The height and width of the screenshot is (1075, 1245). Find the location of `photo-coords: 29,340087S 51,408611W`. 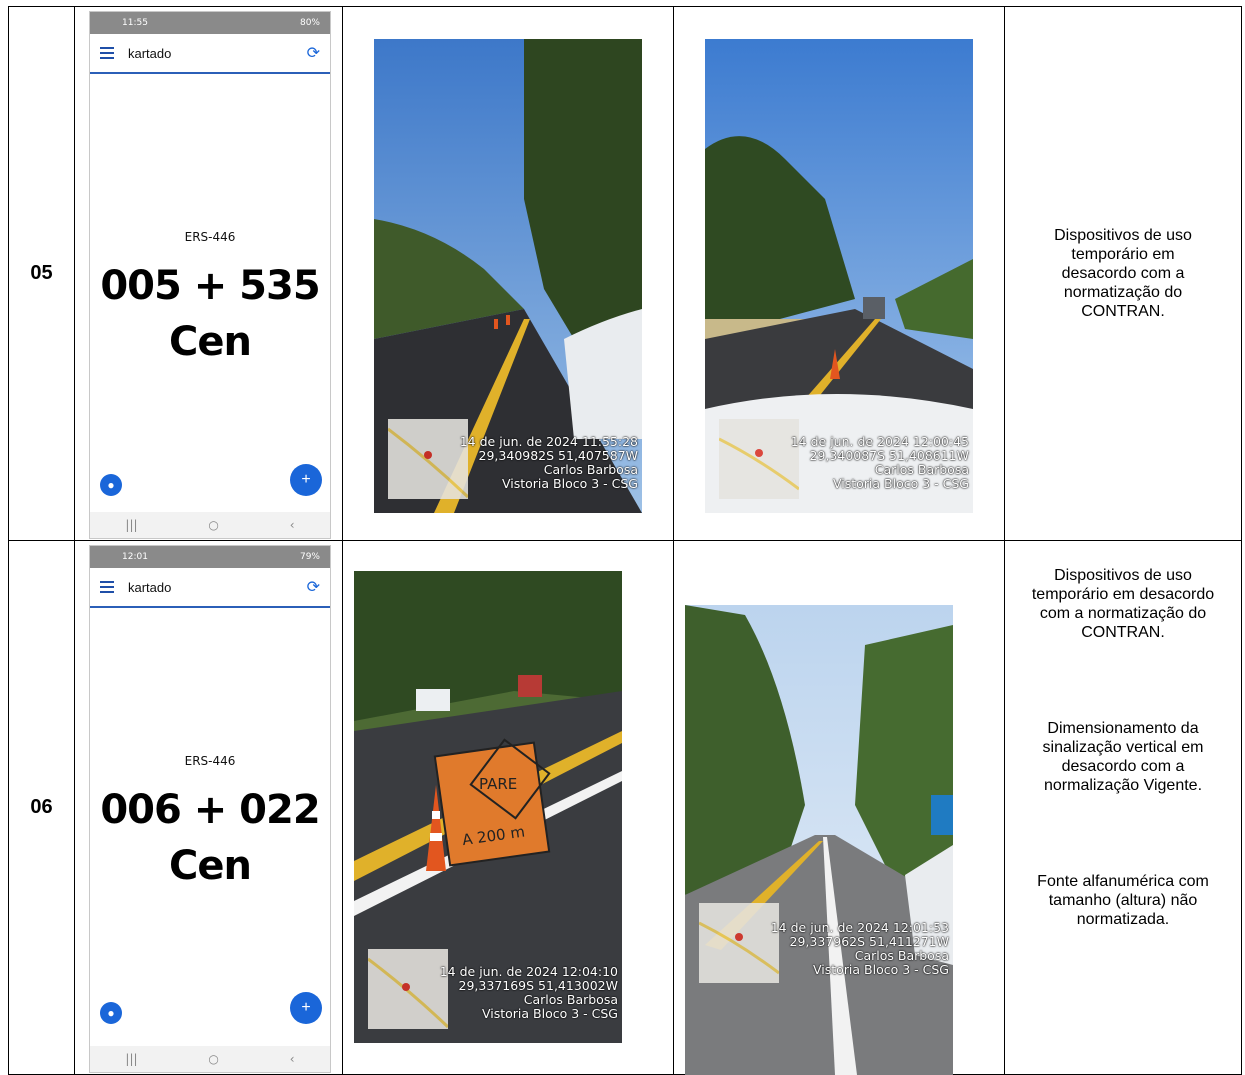

photo-coords: 29,340087S 51,408611W is located at coordinates (889, 455).